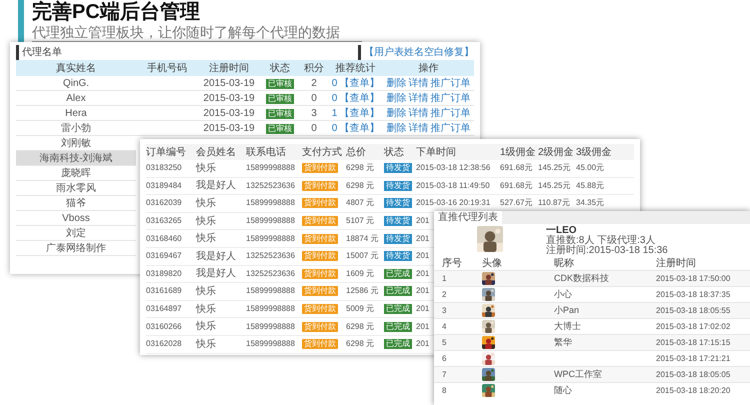  I want to click on table-cell-text: 03162028, so click(164, 344).